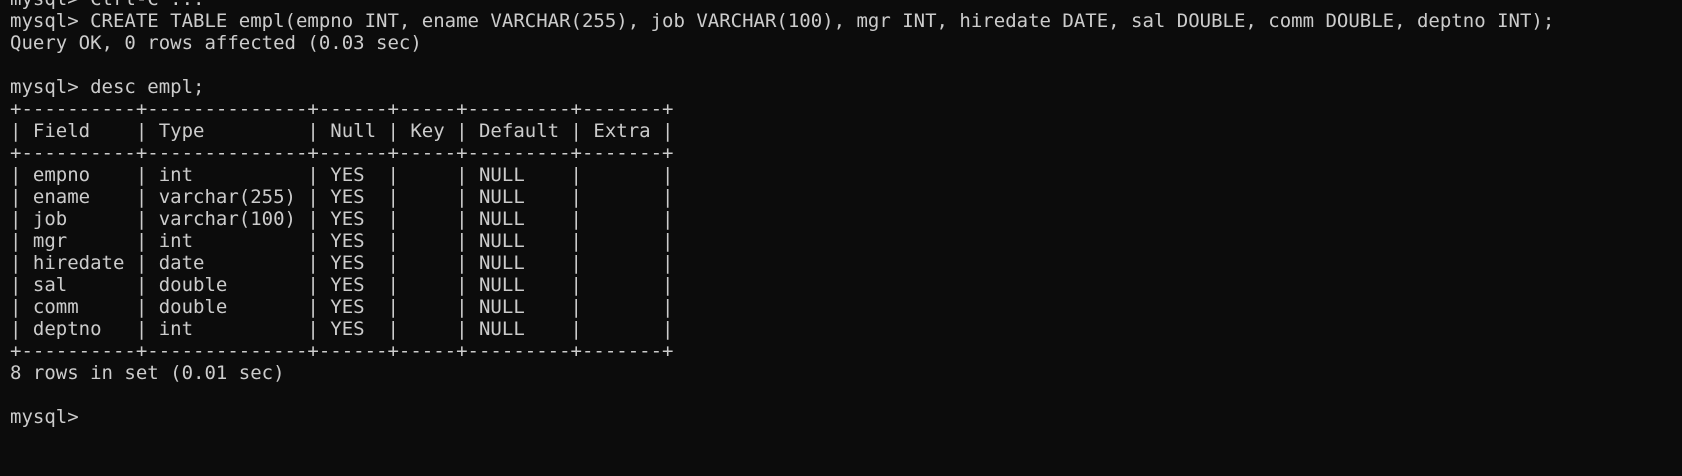 The width and height of the screenshot is (1682, 476). I want to click on terminal-line-rows-in-set: 8 rows in set (0.01 sec), so click(147, 373).